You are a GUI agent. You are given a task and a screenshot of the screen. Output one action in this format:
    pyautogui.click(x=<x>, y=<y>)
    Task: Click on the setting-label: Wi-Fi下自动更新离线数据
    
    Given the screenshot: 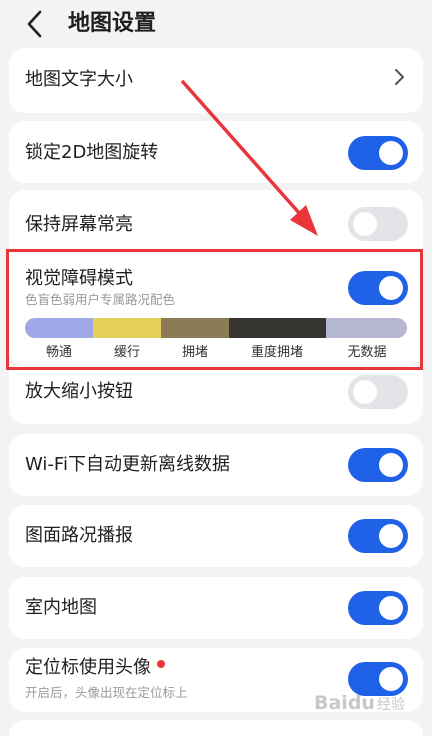 What is the action you would take?
    pyautogui.click(x=127, y=464)
    